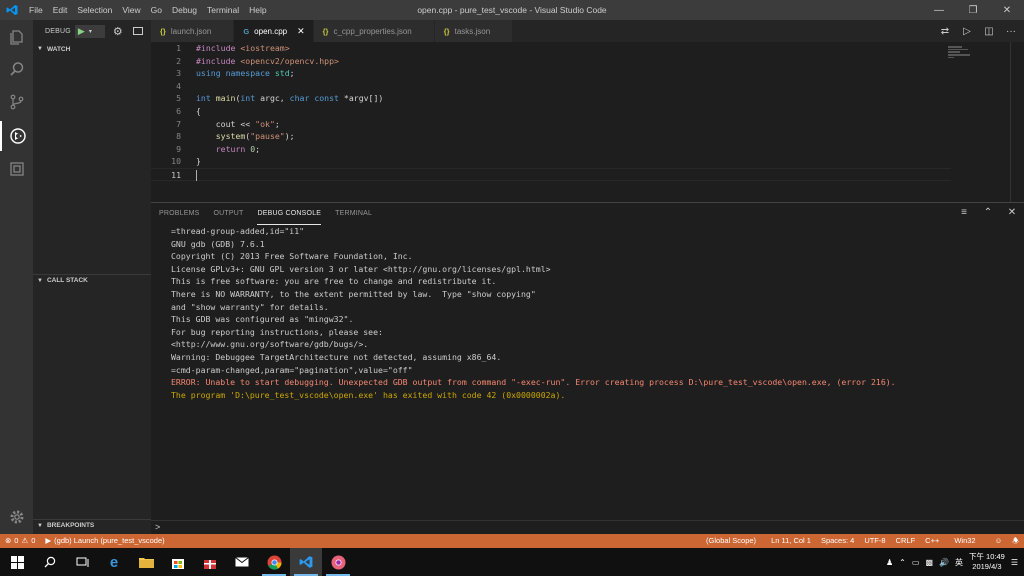 Image resolution: width=1024 pixels, height=576 pixels. What do you see at coordinates (889, 562) in the screenshot?
I see `people-icon: ♟` at bounding box center [889, 562].